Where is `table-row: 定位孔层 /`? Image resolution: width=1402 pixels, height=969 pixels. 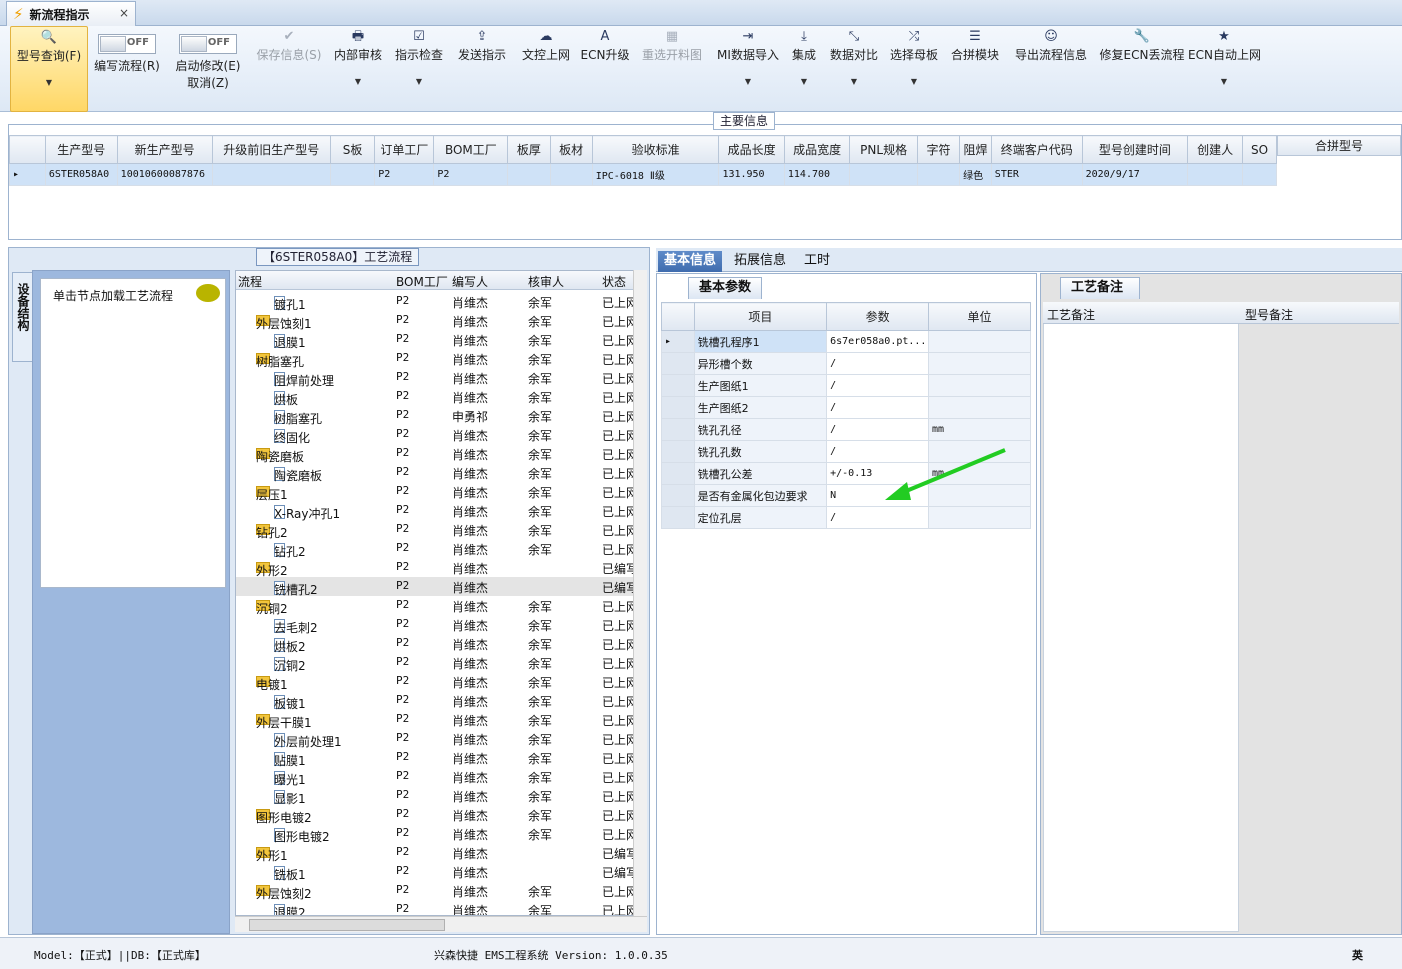 table-row: 定位孔层 / is located at coordinates (846, 517).